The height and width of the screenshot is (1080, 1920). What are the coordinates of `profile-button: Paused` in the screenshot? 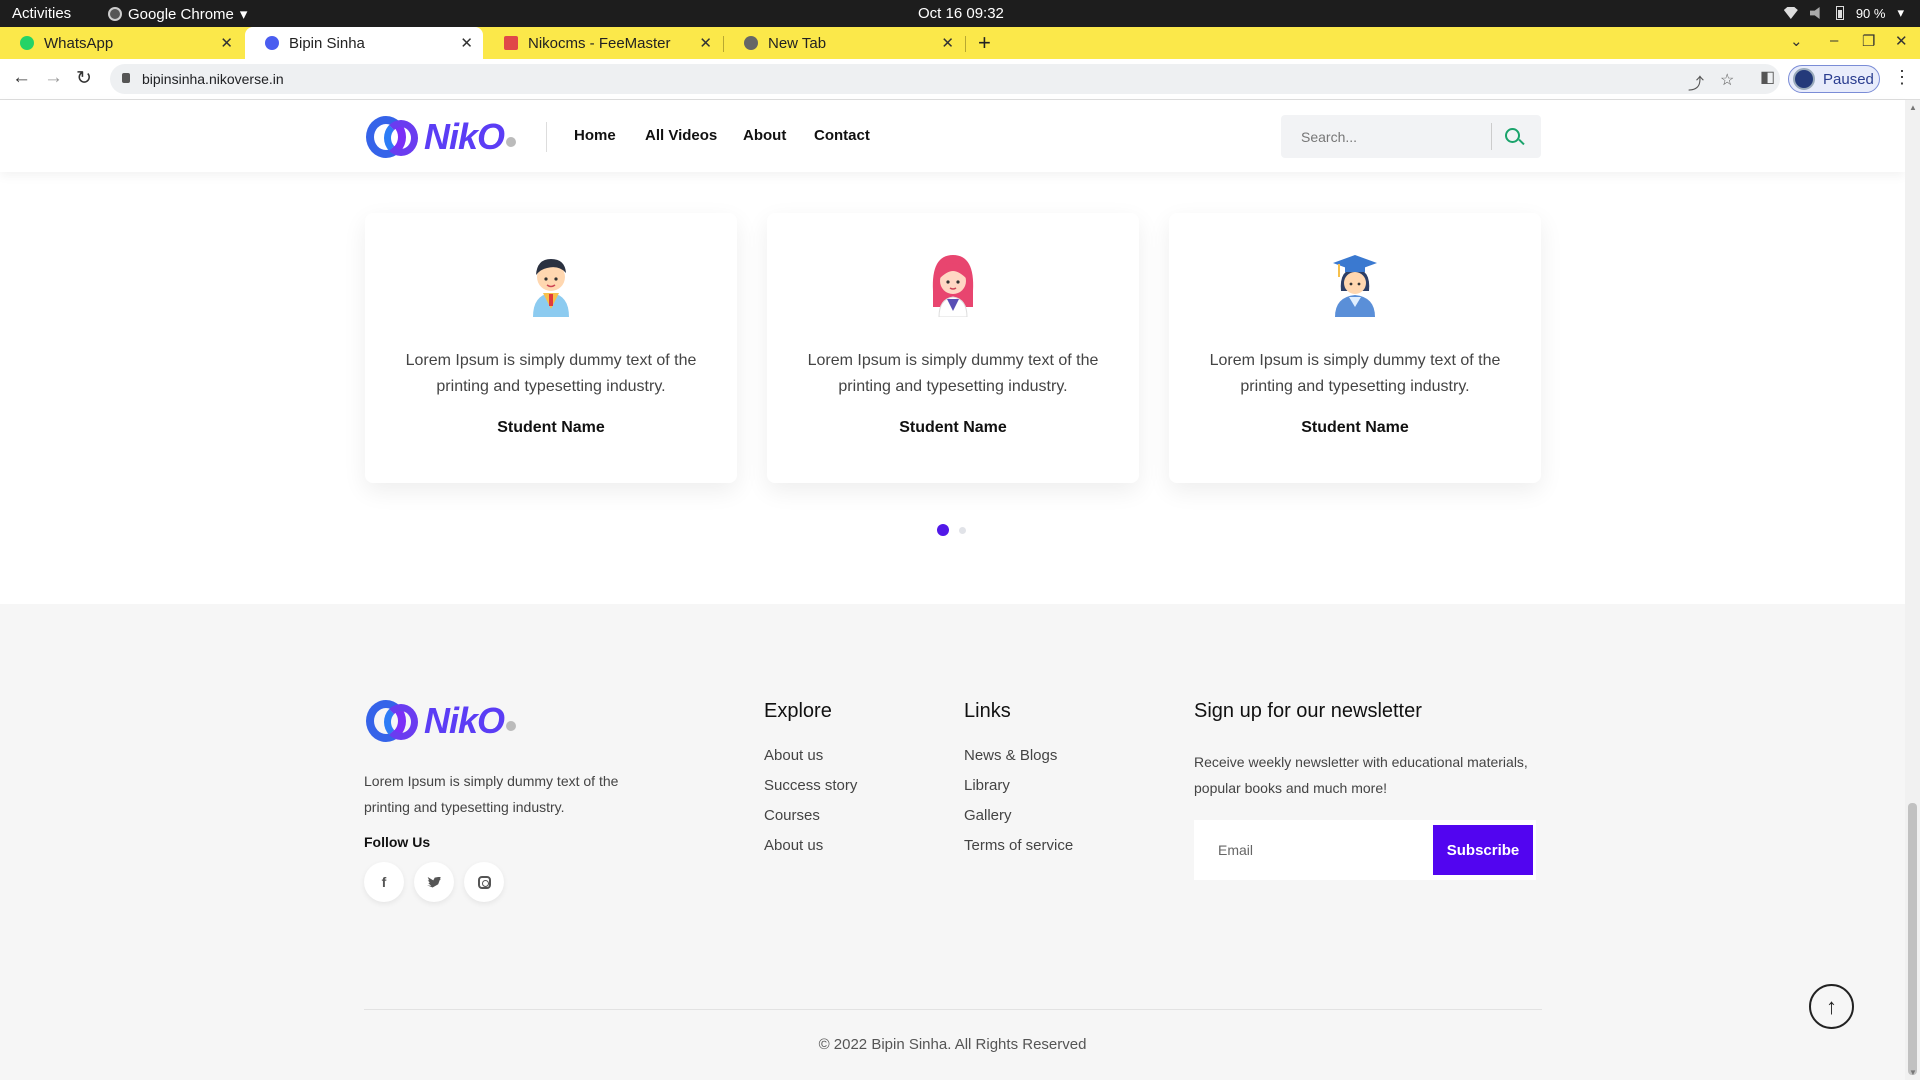 It's located at (1834, 79).